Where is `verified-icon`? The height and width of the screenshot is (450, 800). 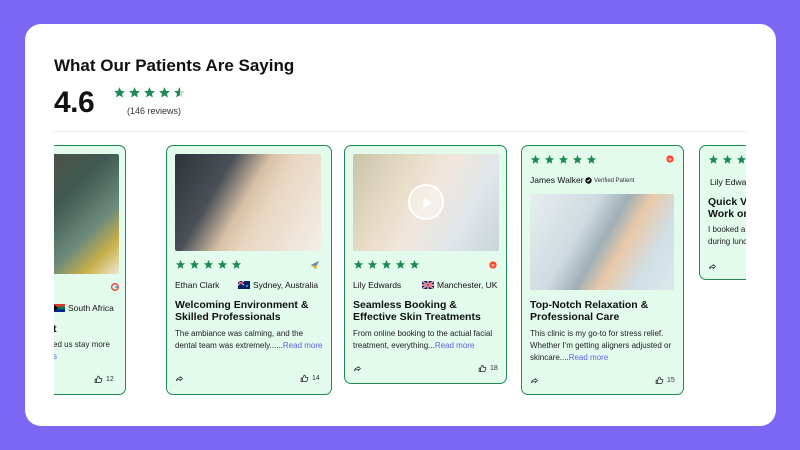
verified-icon is located at coordinates (588, 180).